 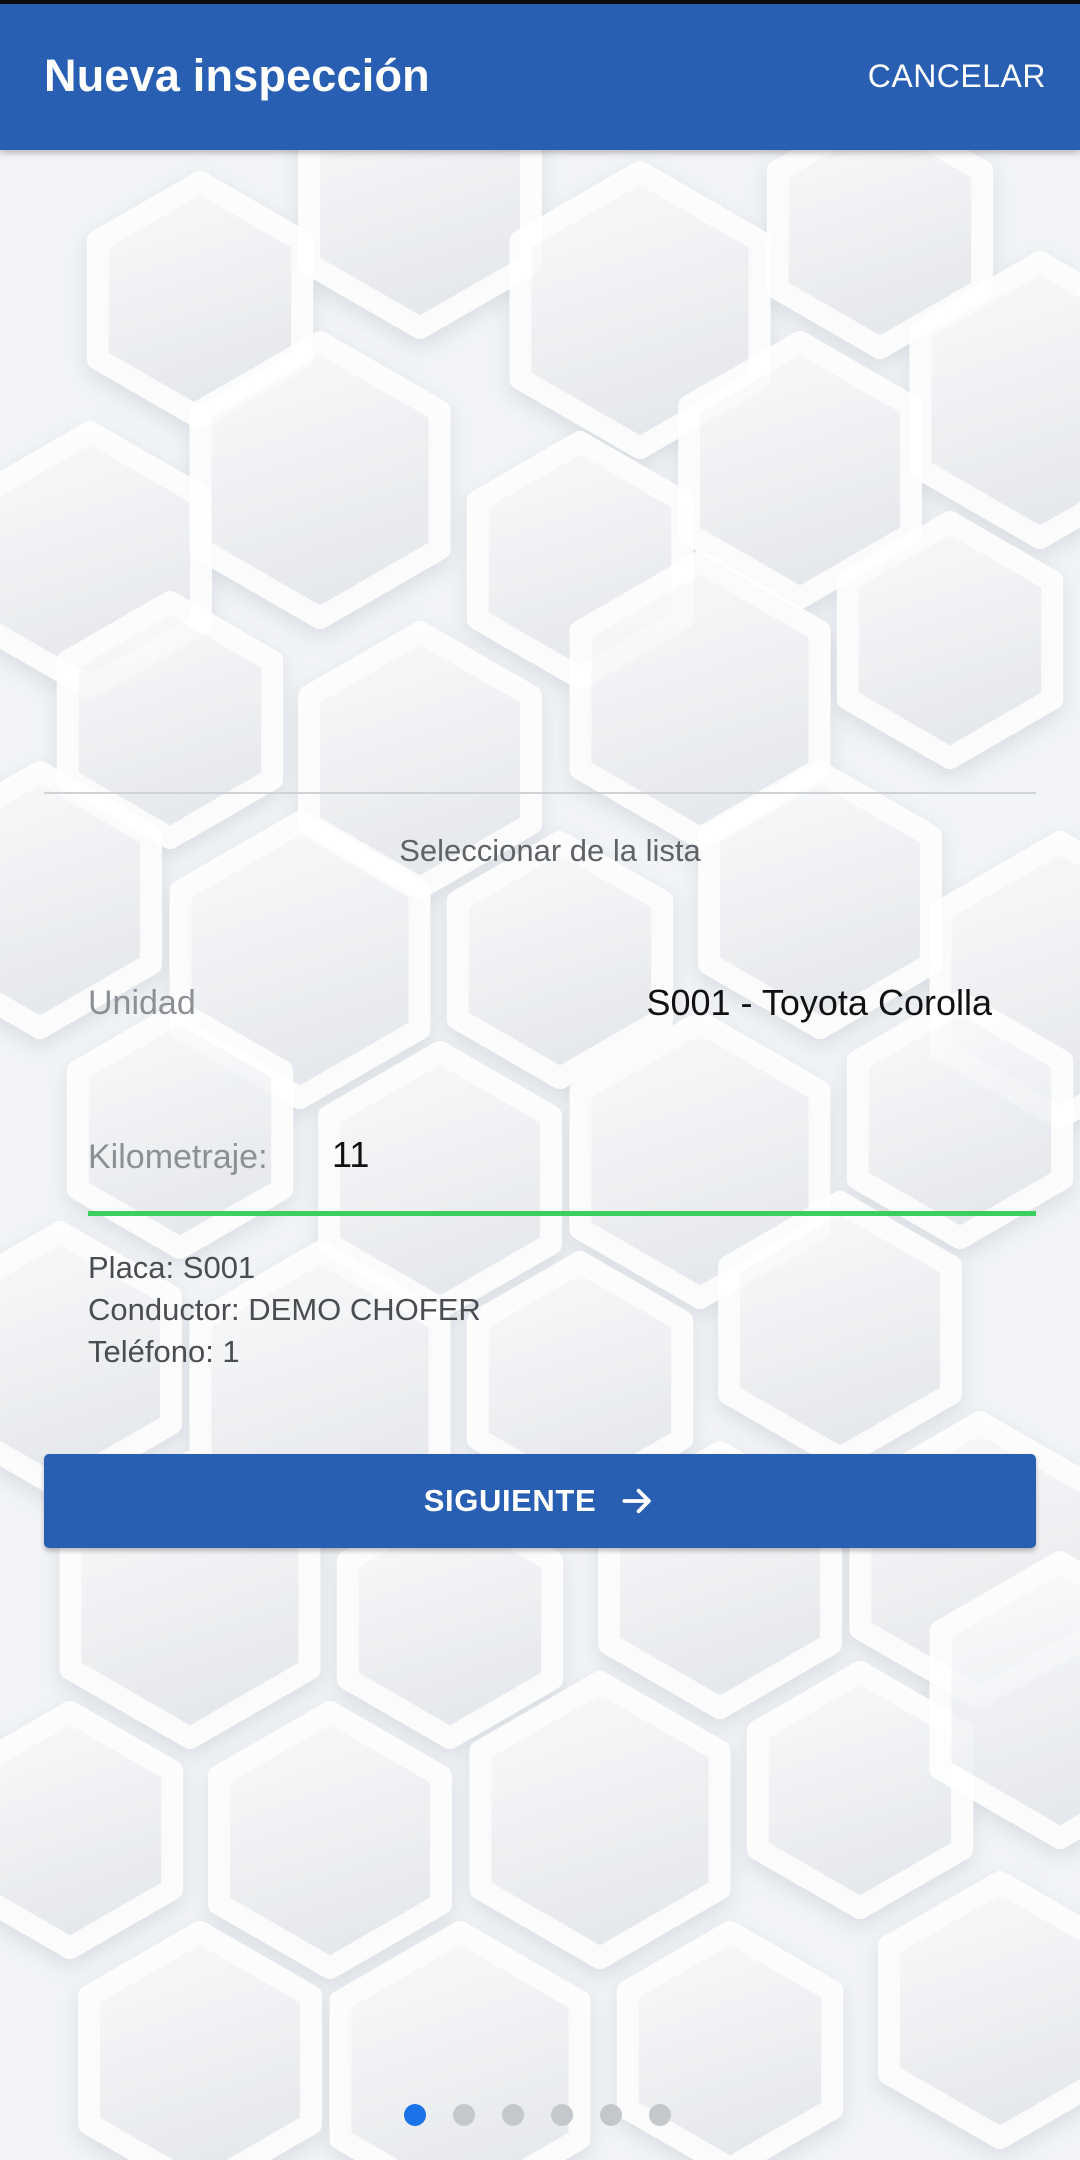 I want to click on next-button-label: SIGUIENTE, so click(x=510, y=1500).